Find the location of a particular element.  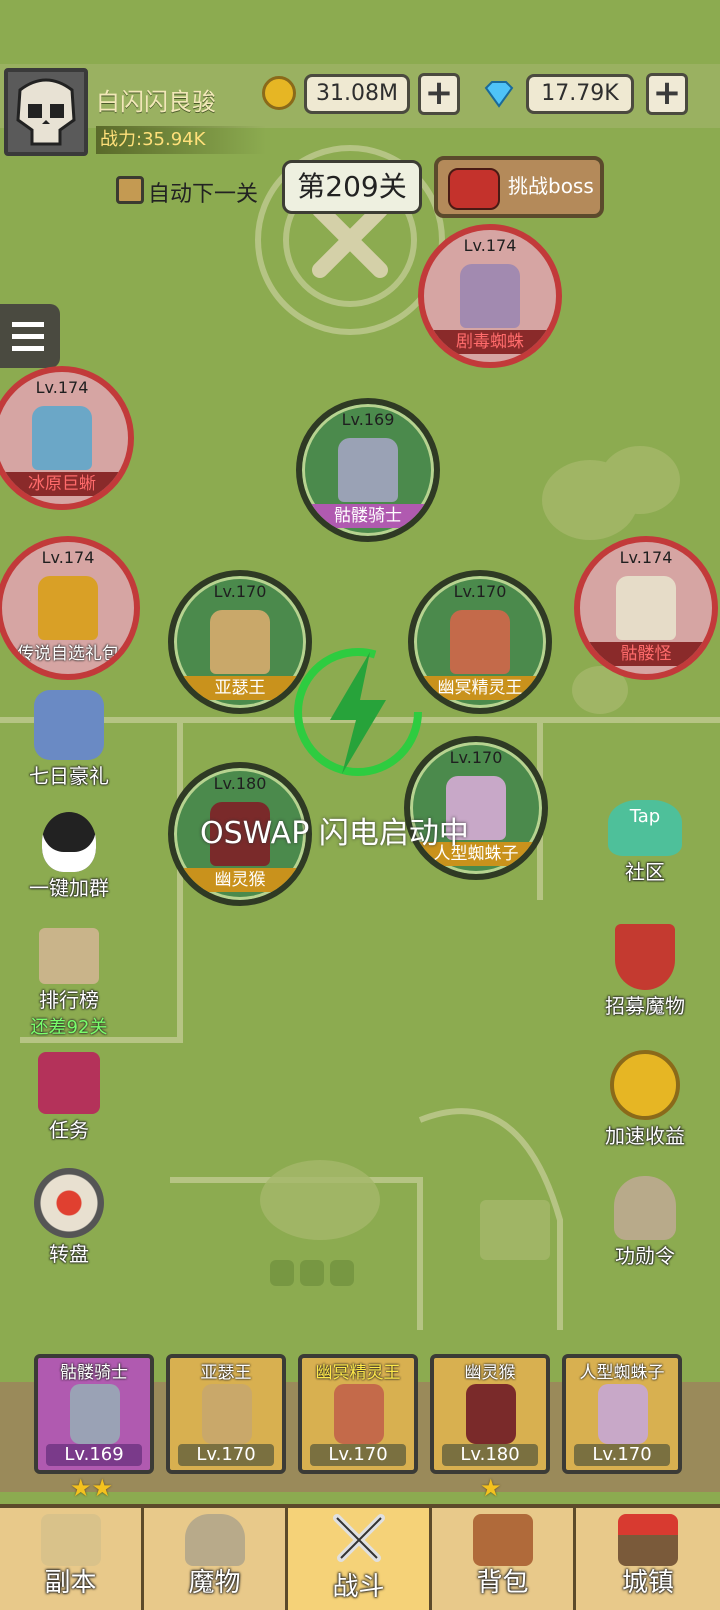

unit-name: 幽冥精灵王 is located at coordinates (480, 688).